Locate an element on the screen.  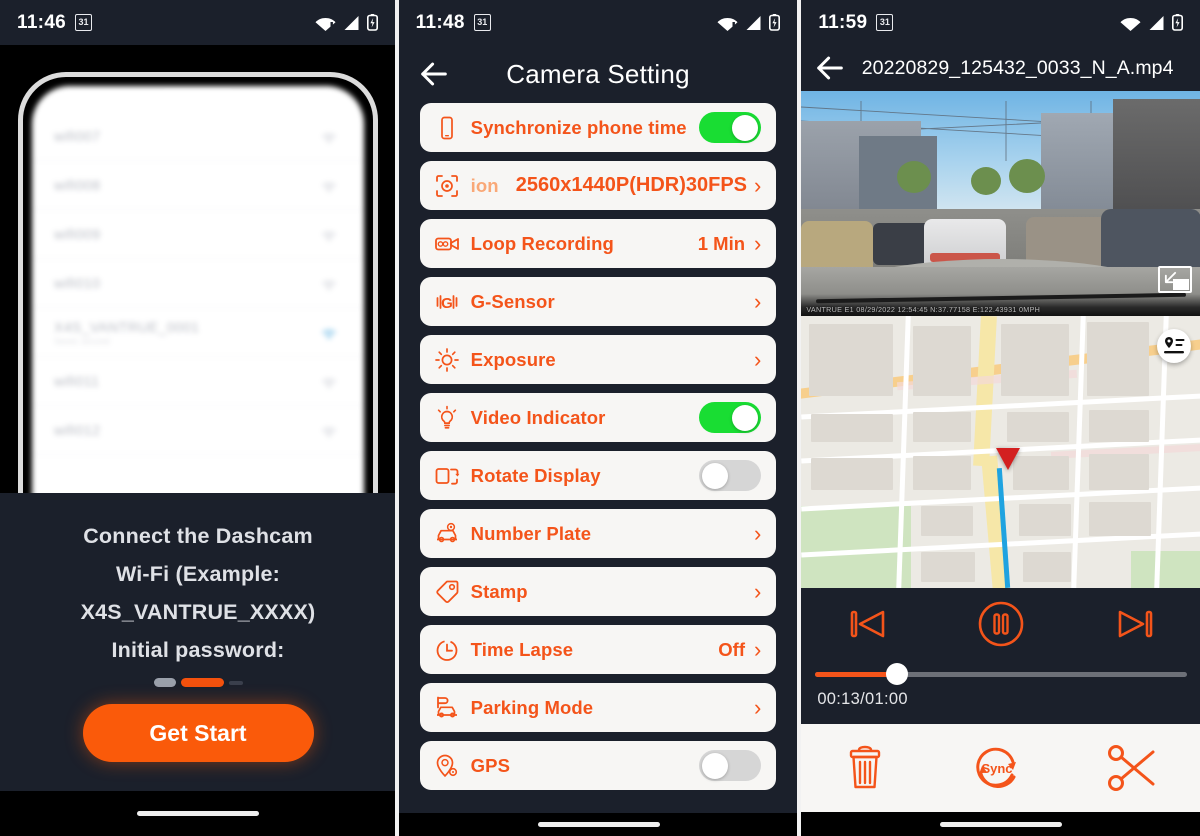
map-layers-icon is located at coordinates (1174, 346).